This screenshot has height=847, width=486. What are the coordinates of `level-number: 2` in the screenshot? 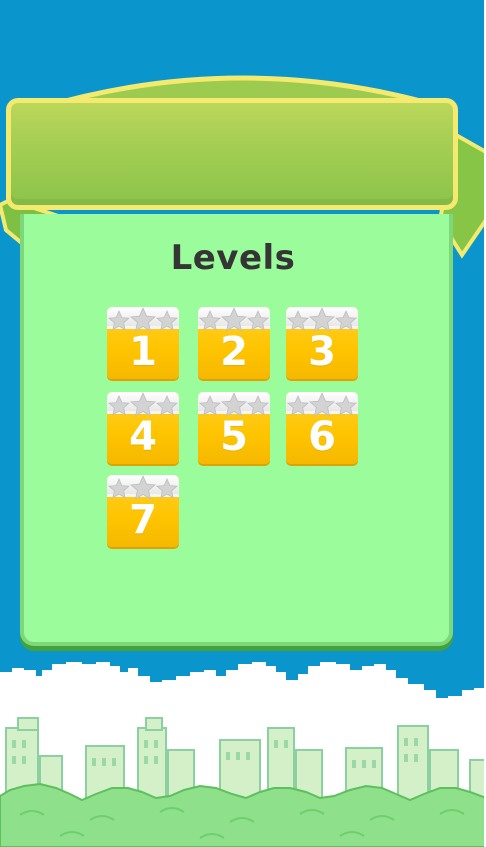 It's located at (234, 352).